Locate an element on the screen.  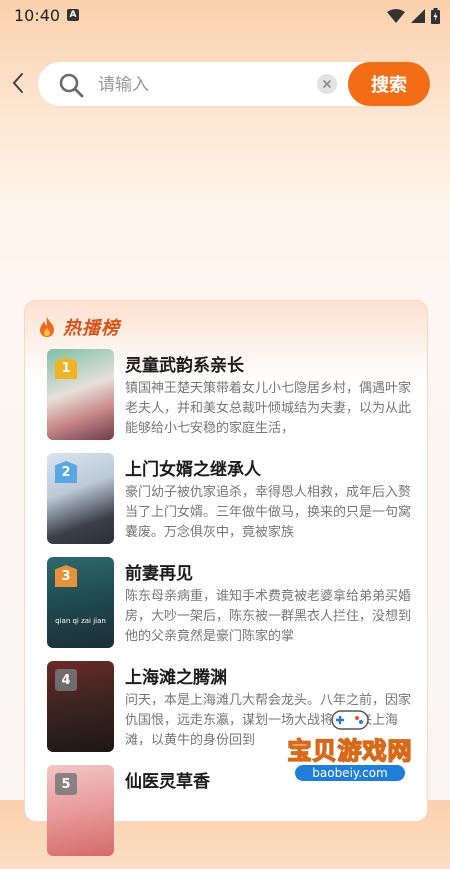
flame-icon is located at coordinates (47, 327).